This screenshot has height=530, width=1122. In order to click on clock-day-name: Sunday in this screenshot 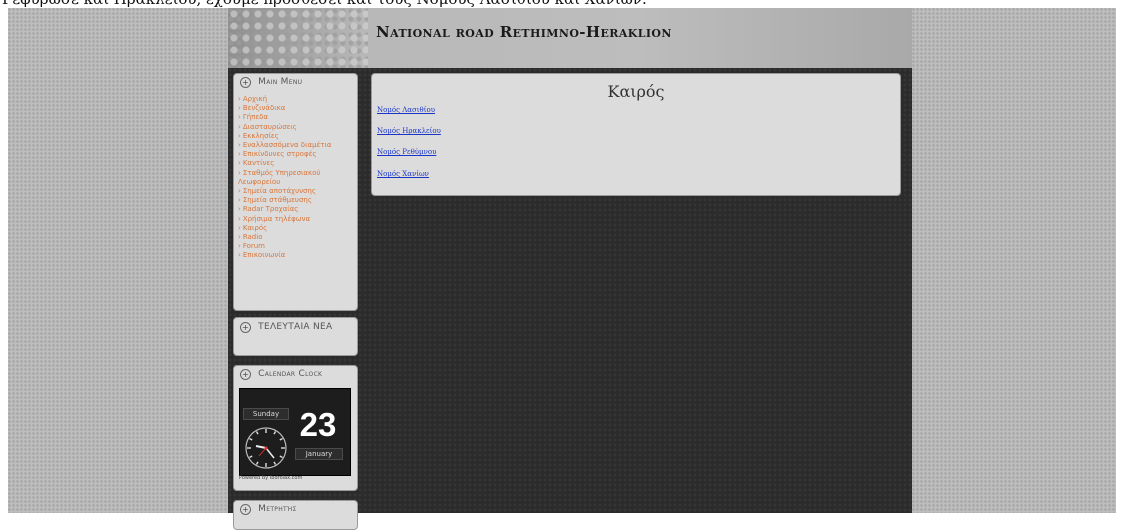, I will do `click(266, 414)`.